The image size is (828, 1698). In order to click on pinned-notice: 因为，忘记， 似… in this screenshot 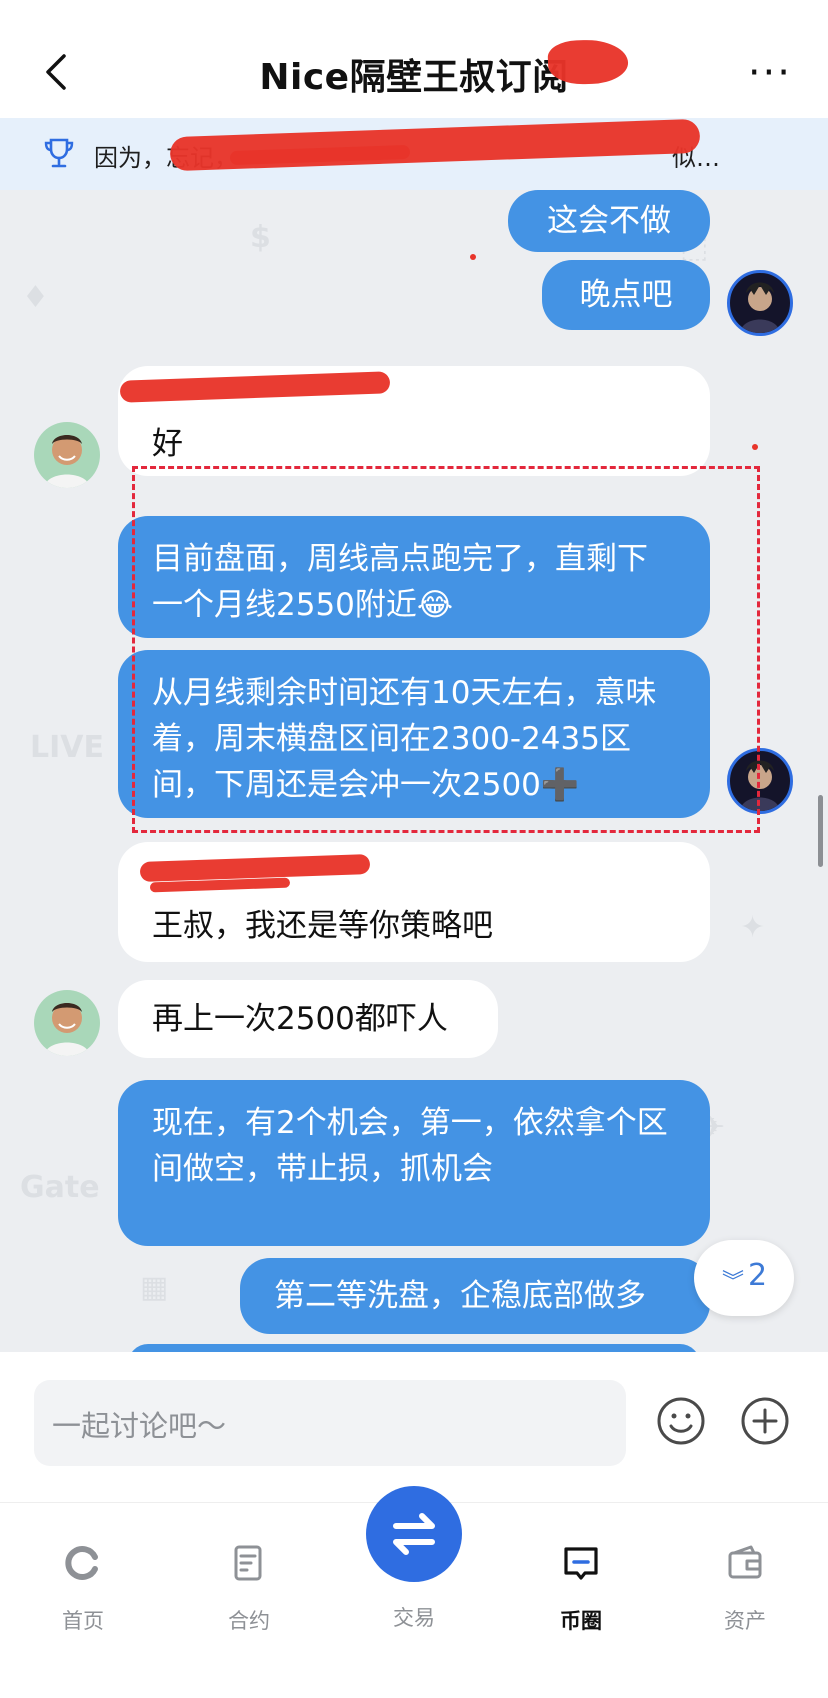, I will do `click(414, 154)`.